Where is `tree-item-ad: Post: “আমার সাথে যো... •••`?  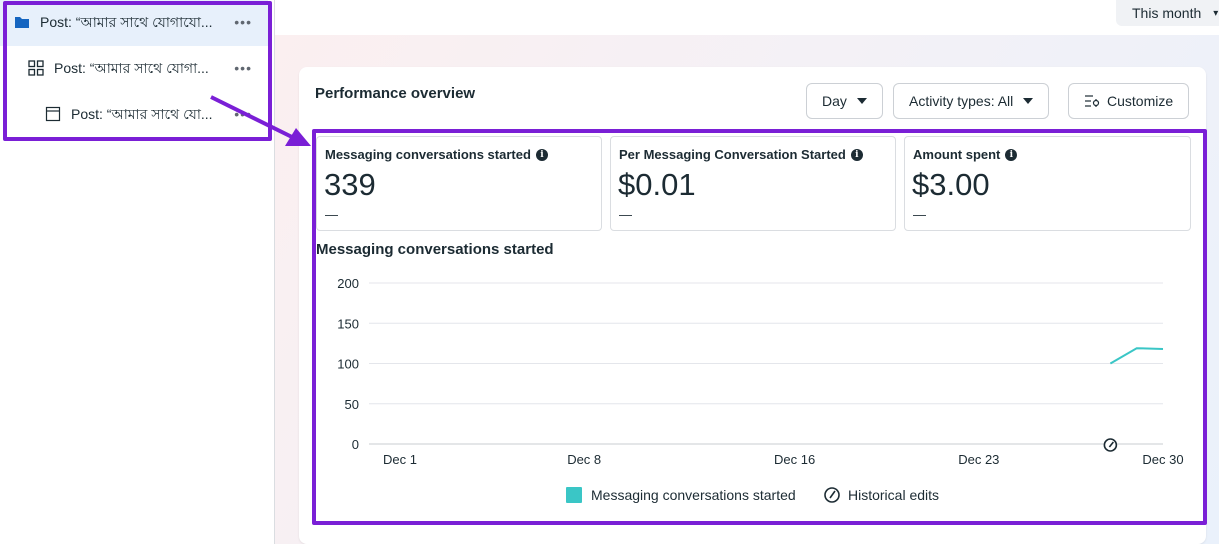
tree-item-ad: Post: “আমার সাথে যো... ••• is located at coordinates (134, 115).